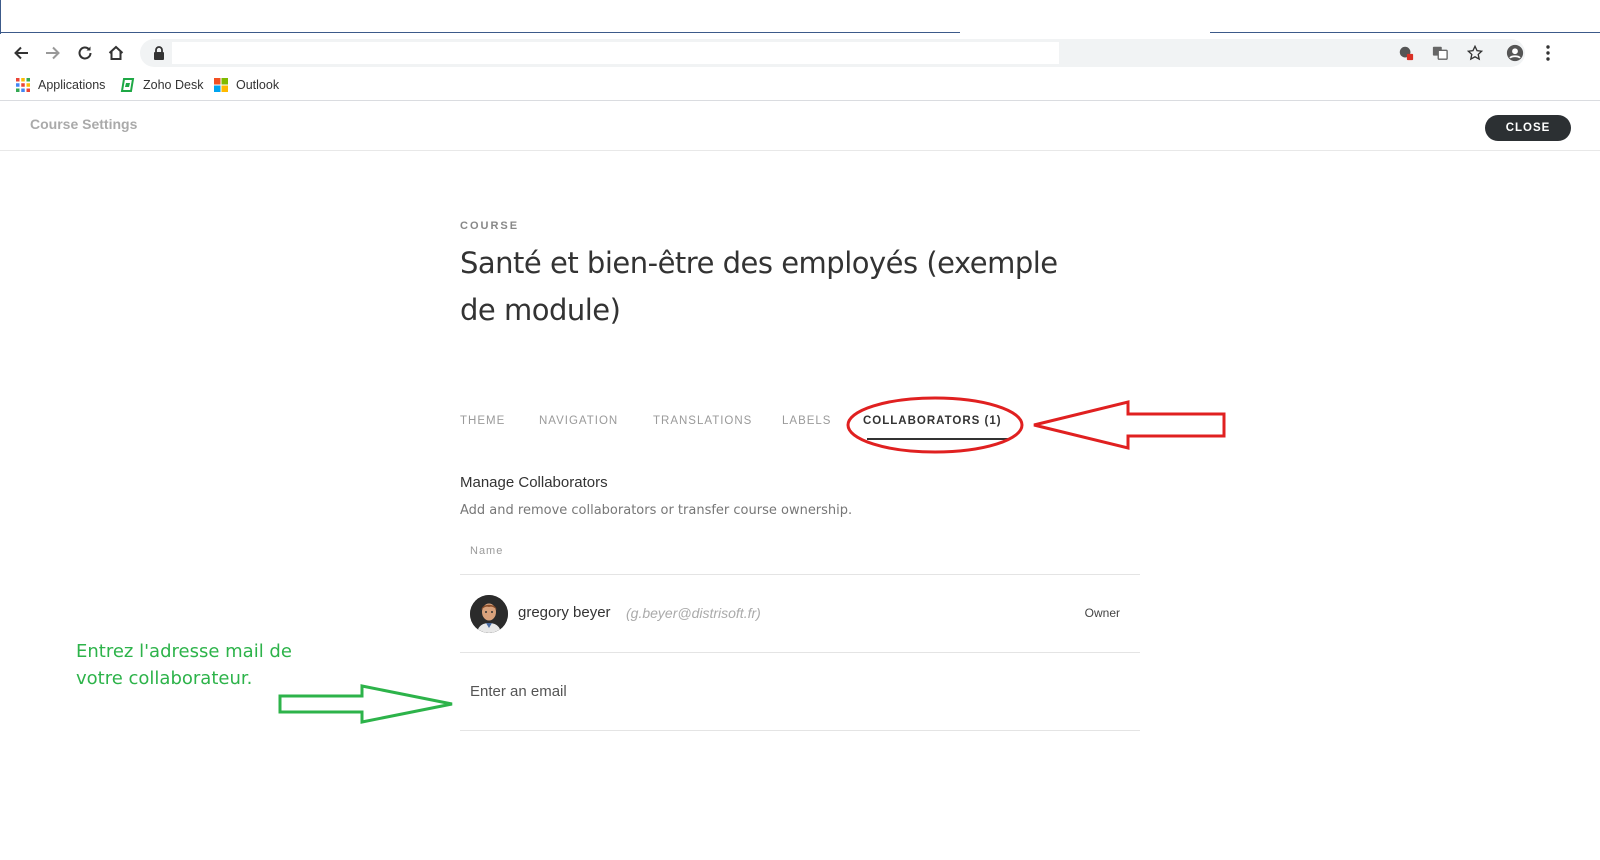  Describe the element at coordinates (84, 124) in the screenshot. I see `page-title: Course Settings` at that location.